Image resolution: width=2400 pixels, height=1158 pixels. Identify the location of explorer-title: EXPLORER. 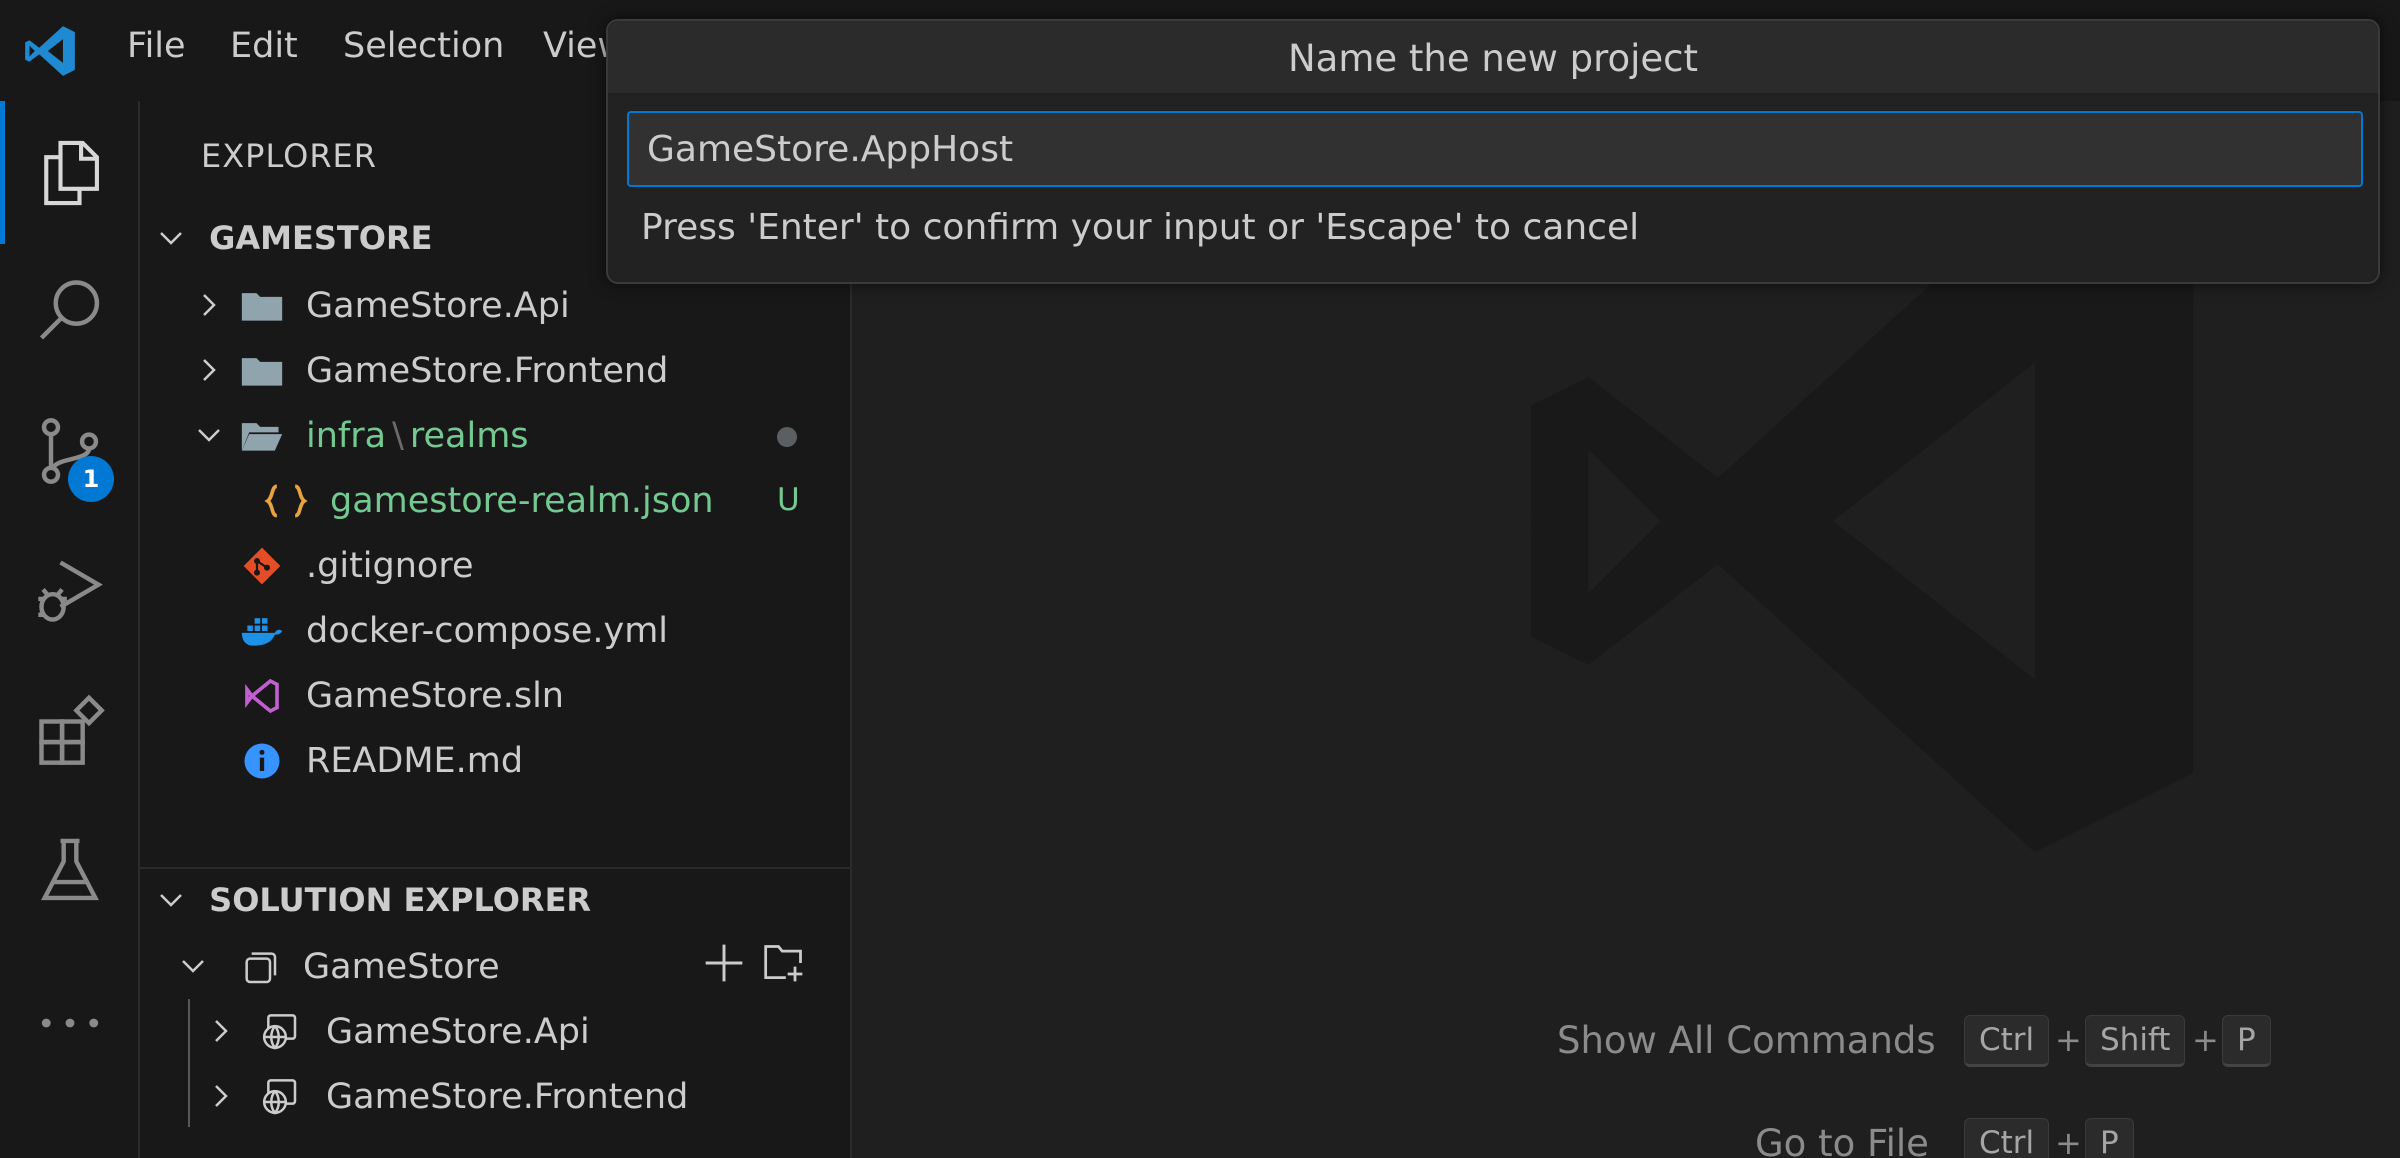
(289, 156).